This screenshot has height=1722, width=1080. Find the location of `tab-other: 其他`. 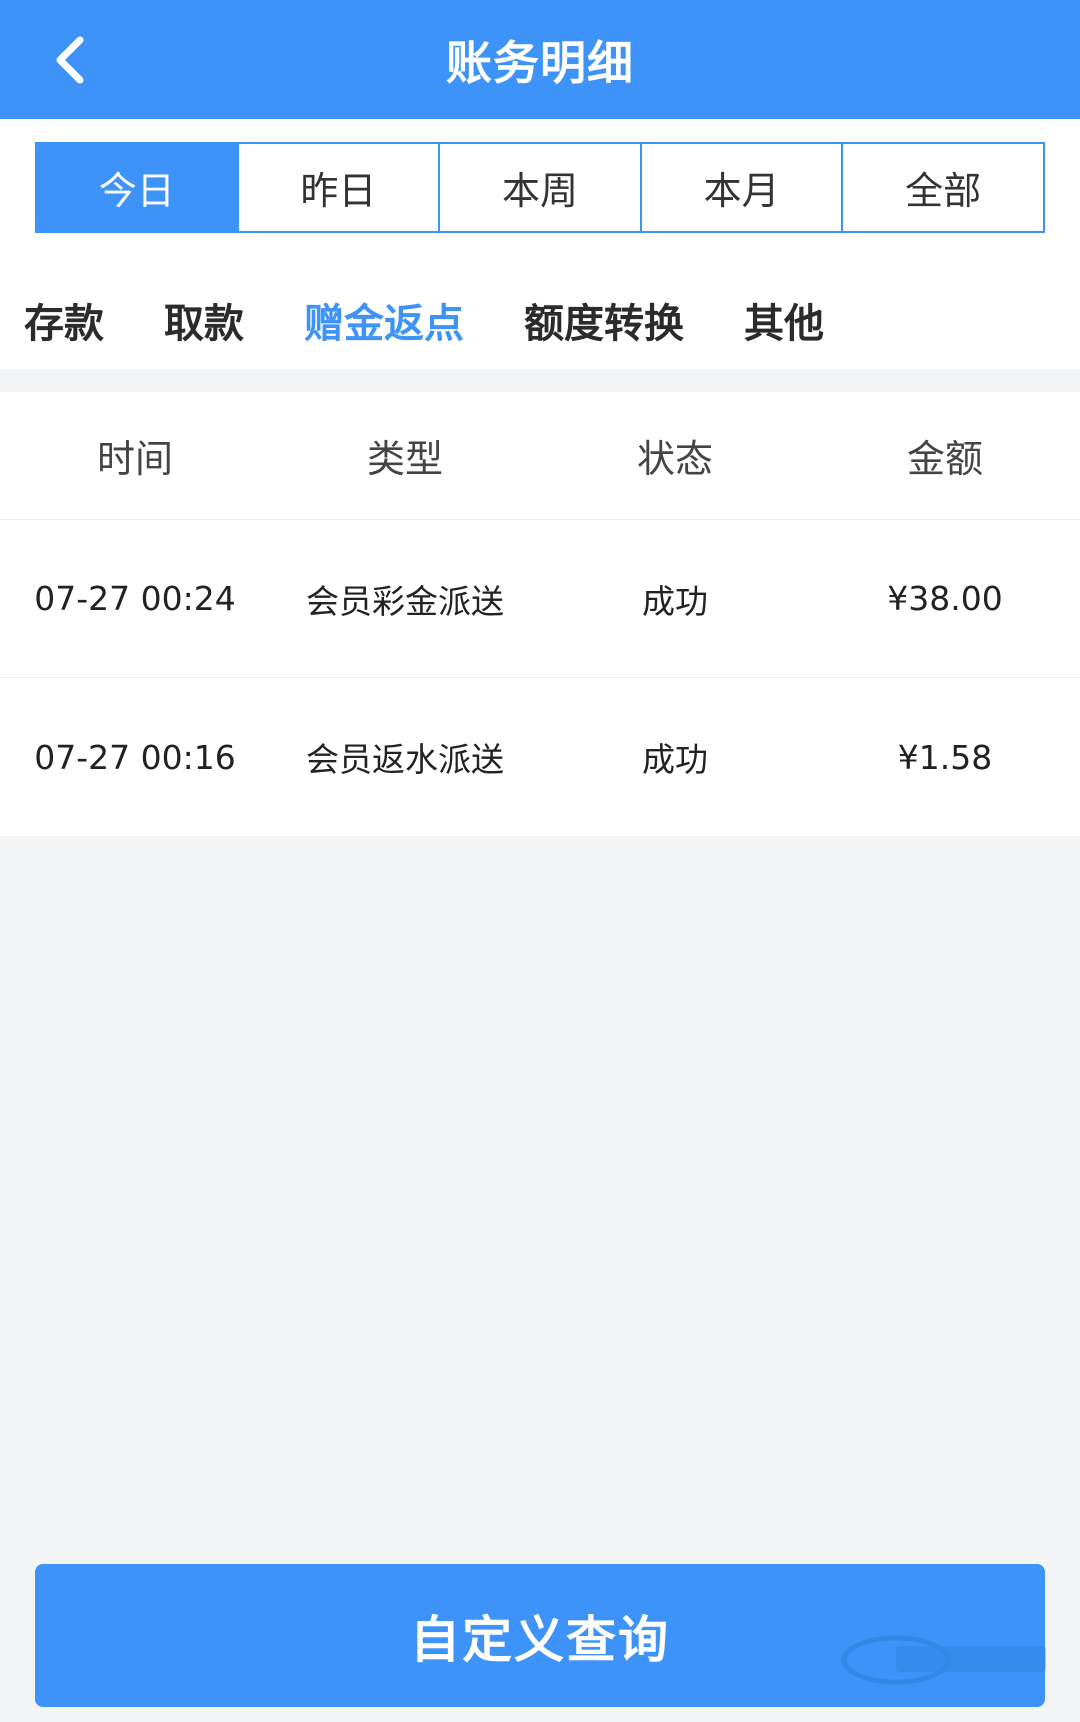

tab-other: 其他 is located at coordinates (784, 320).